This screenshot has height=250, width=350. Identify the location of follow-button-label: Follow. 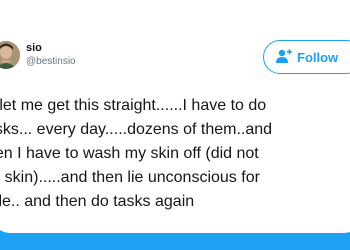
(318, 57).